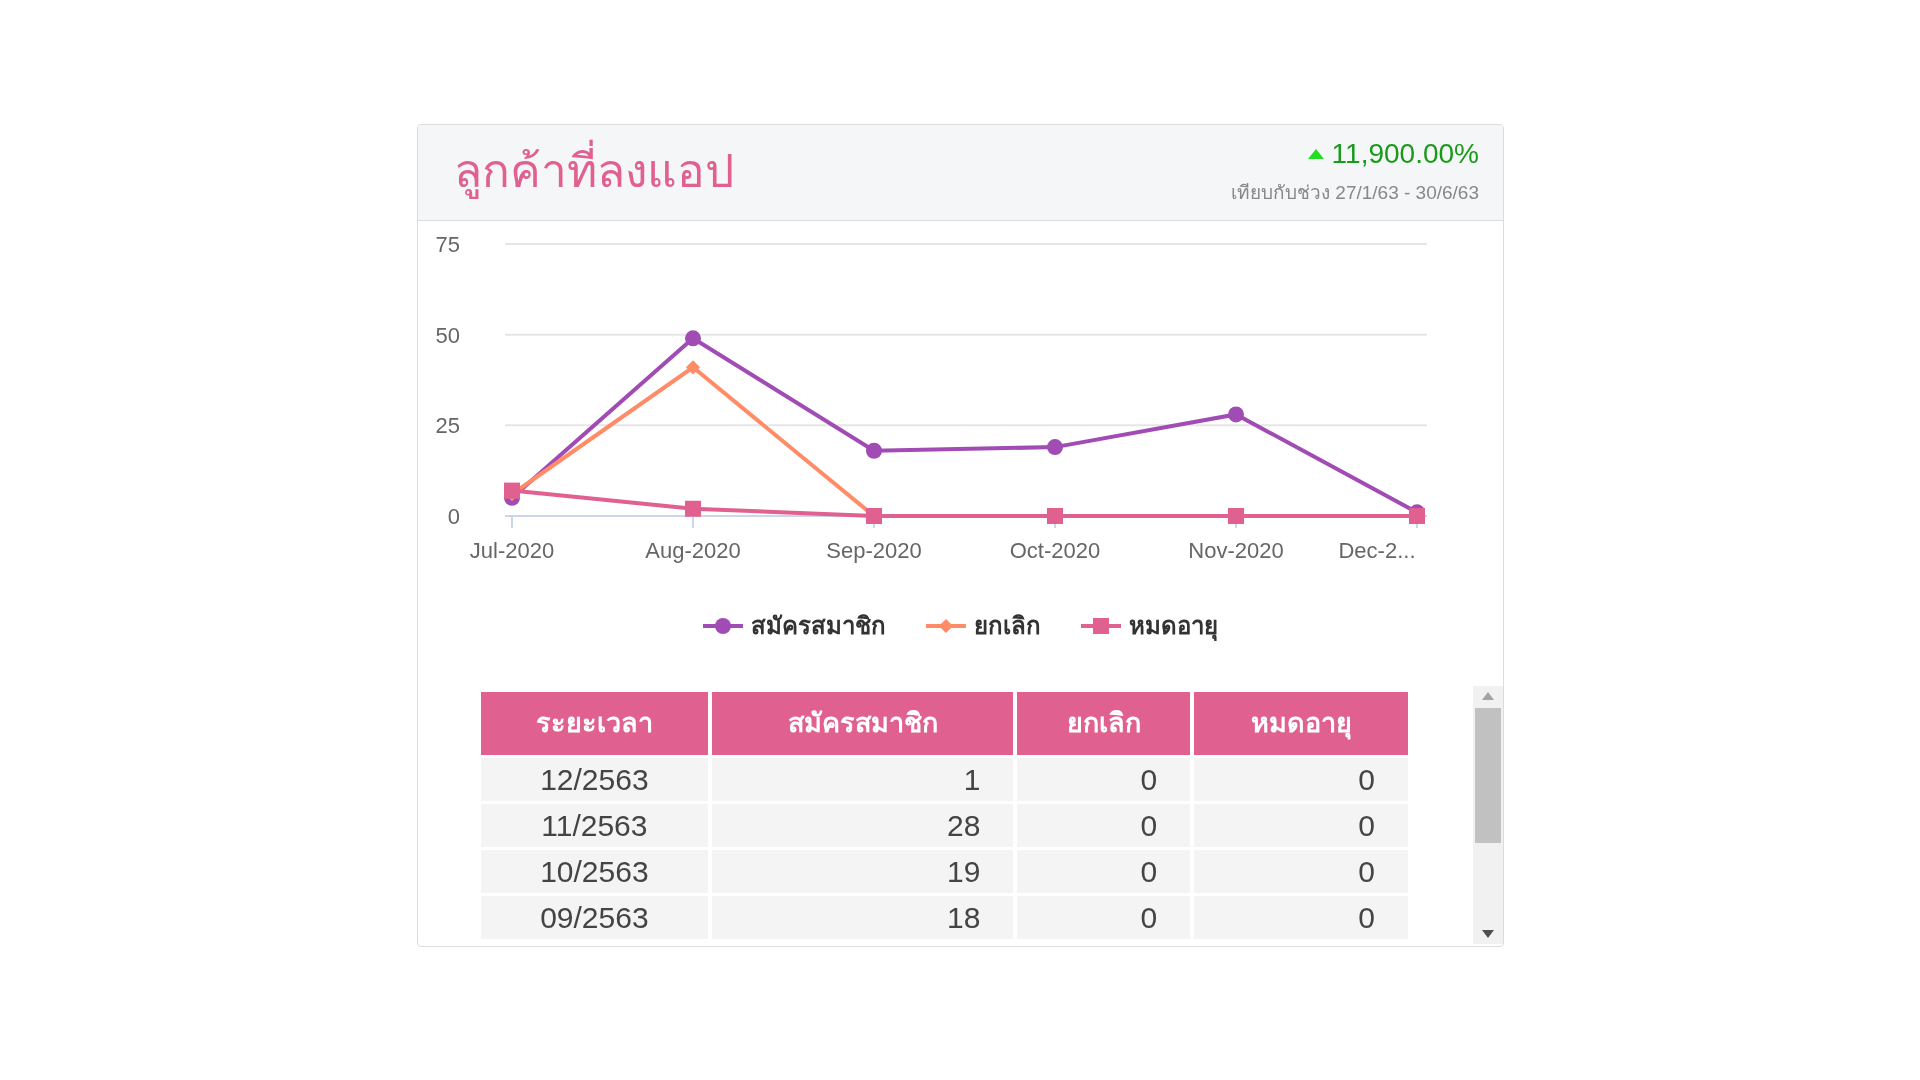 The height and width of the screenshot is (1080, 1920). Describe the element at coordinates (594, 723) in the screenshot. I see `column-header: ระยะเวลา` at that location.